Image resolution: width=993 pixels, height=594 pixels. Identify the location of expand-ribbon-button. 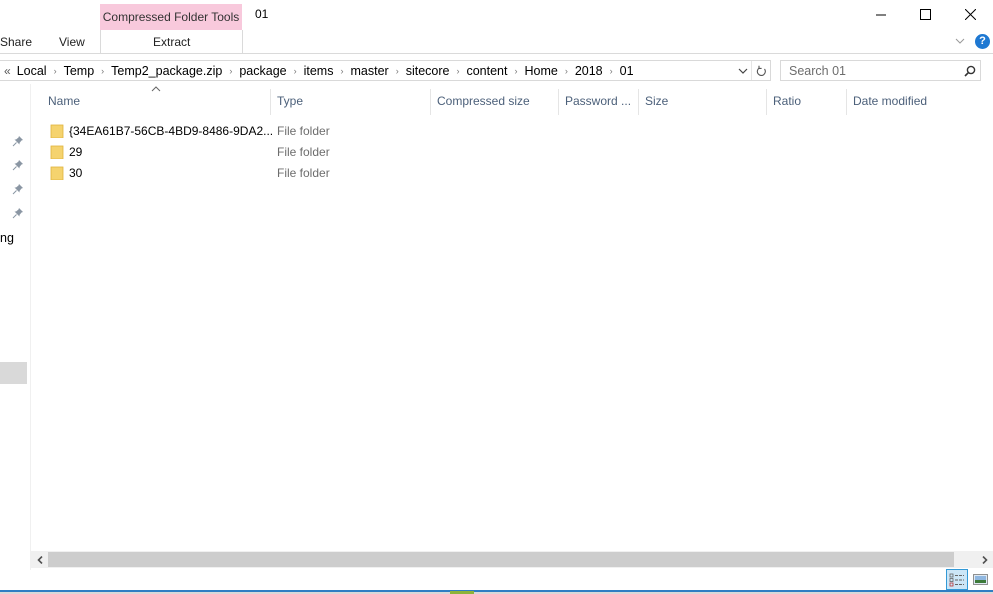
(960, 41).